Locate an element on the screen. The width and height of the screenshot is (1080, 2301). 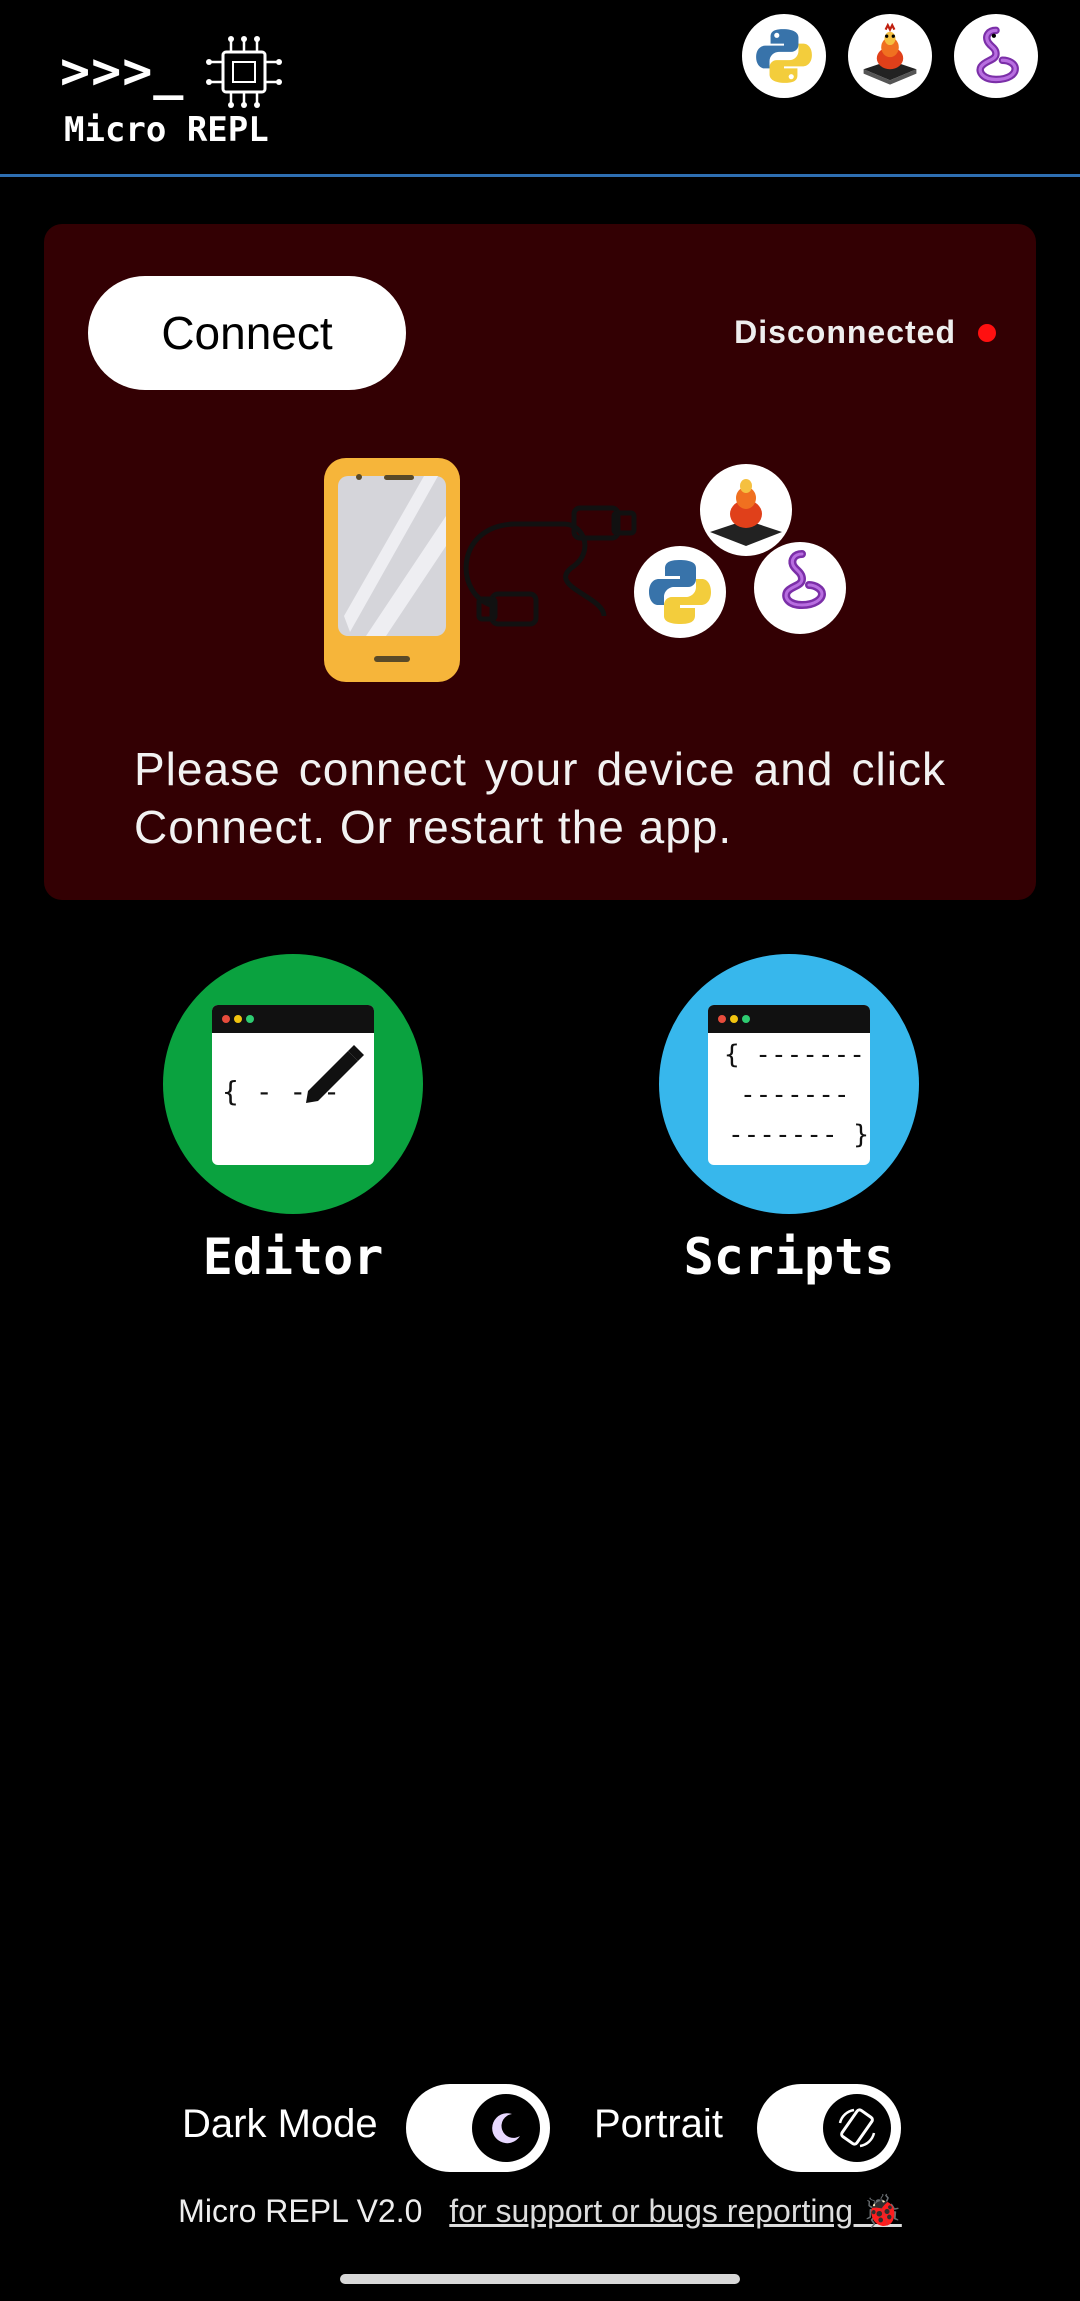
phone-icon is located at coordinates (392, 570).